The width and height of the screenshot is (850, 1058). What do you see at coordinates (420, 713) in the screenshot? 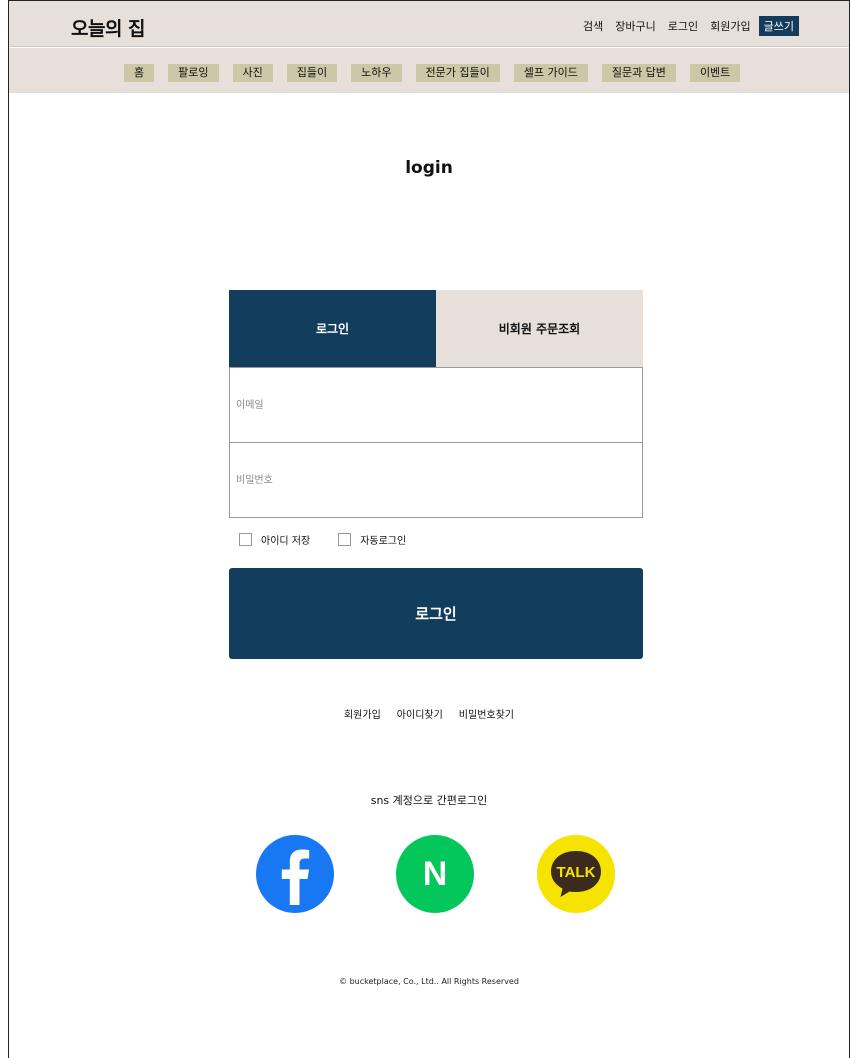
I see `find-id-link: 아이디찾기` at bounding box center [420, 713].